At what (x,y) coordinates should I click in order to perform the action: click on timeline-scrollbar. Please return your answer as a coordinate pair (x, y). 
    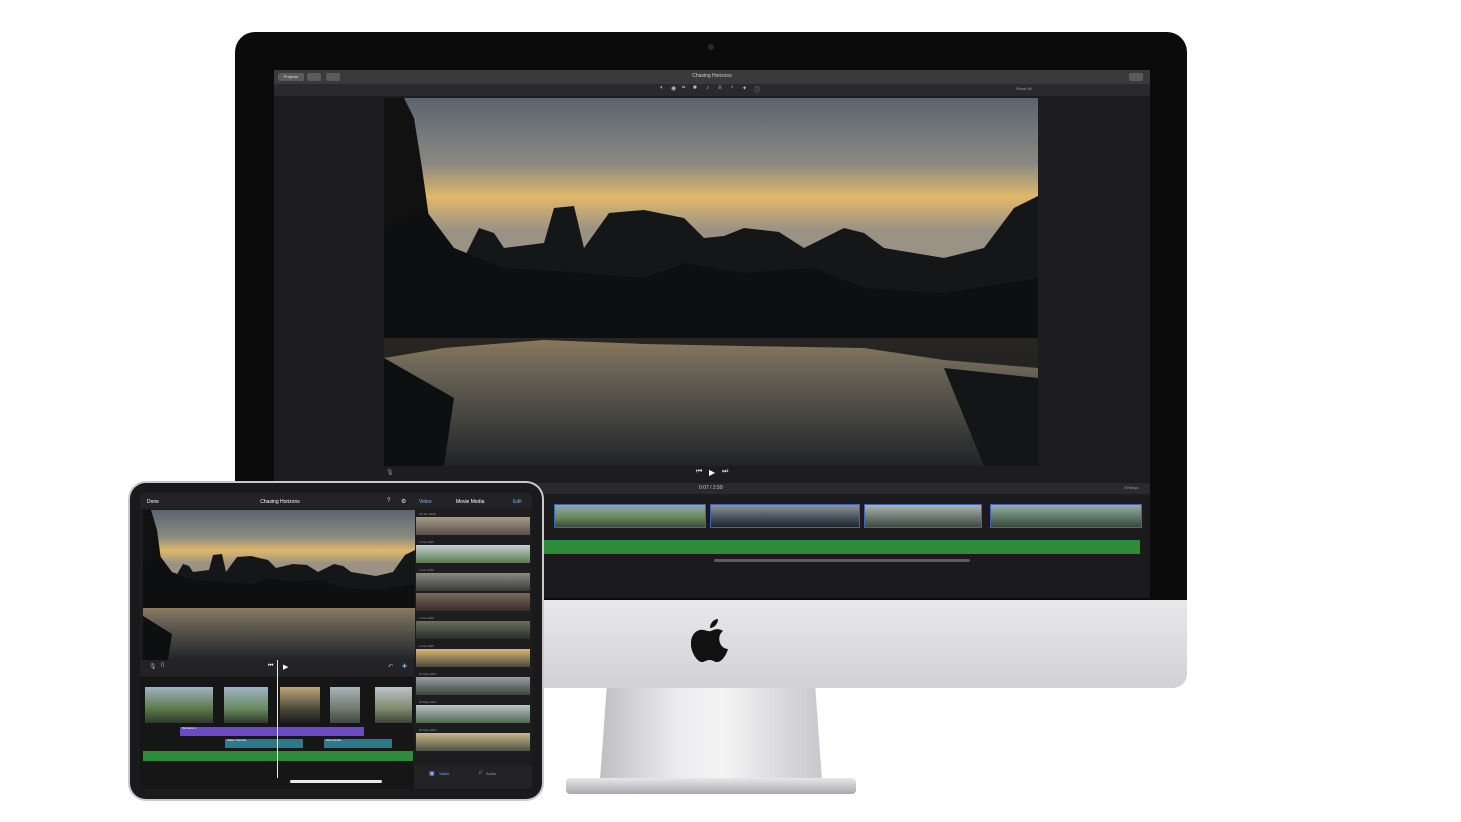
    Looking at the image, I should click on (842, 560).